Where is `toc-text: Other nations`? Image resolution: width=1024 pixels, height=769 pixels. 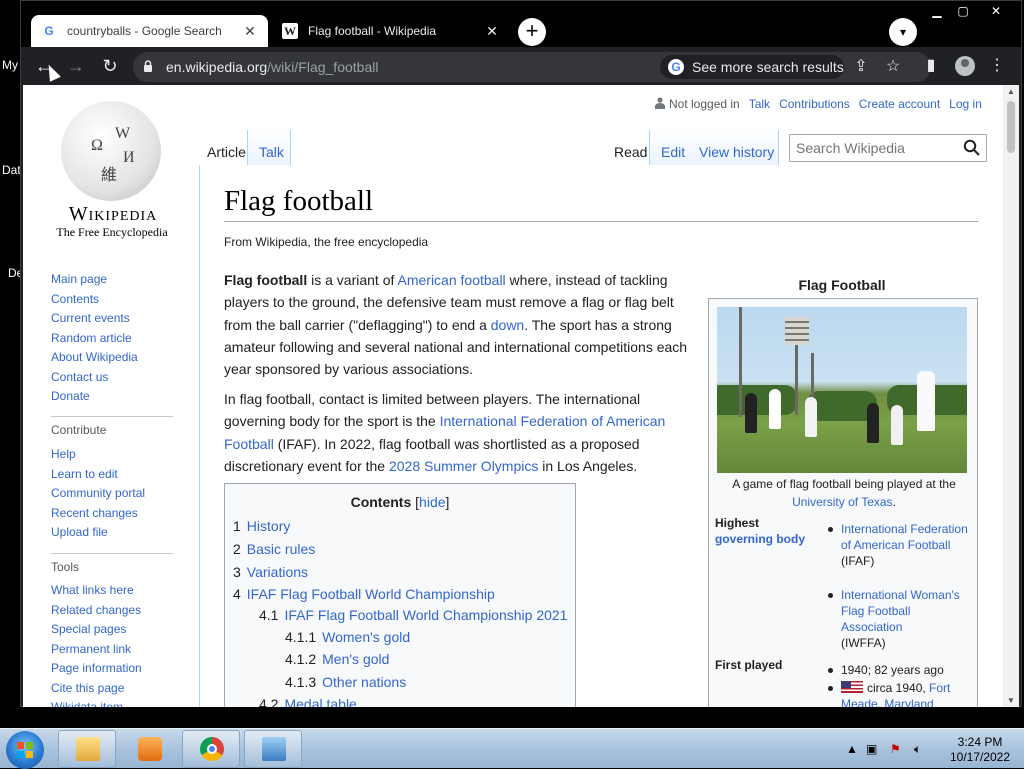
toc-text: Other nations is located at coordinates (364, 682).